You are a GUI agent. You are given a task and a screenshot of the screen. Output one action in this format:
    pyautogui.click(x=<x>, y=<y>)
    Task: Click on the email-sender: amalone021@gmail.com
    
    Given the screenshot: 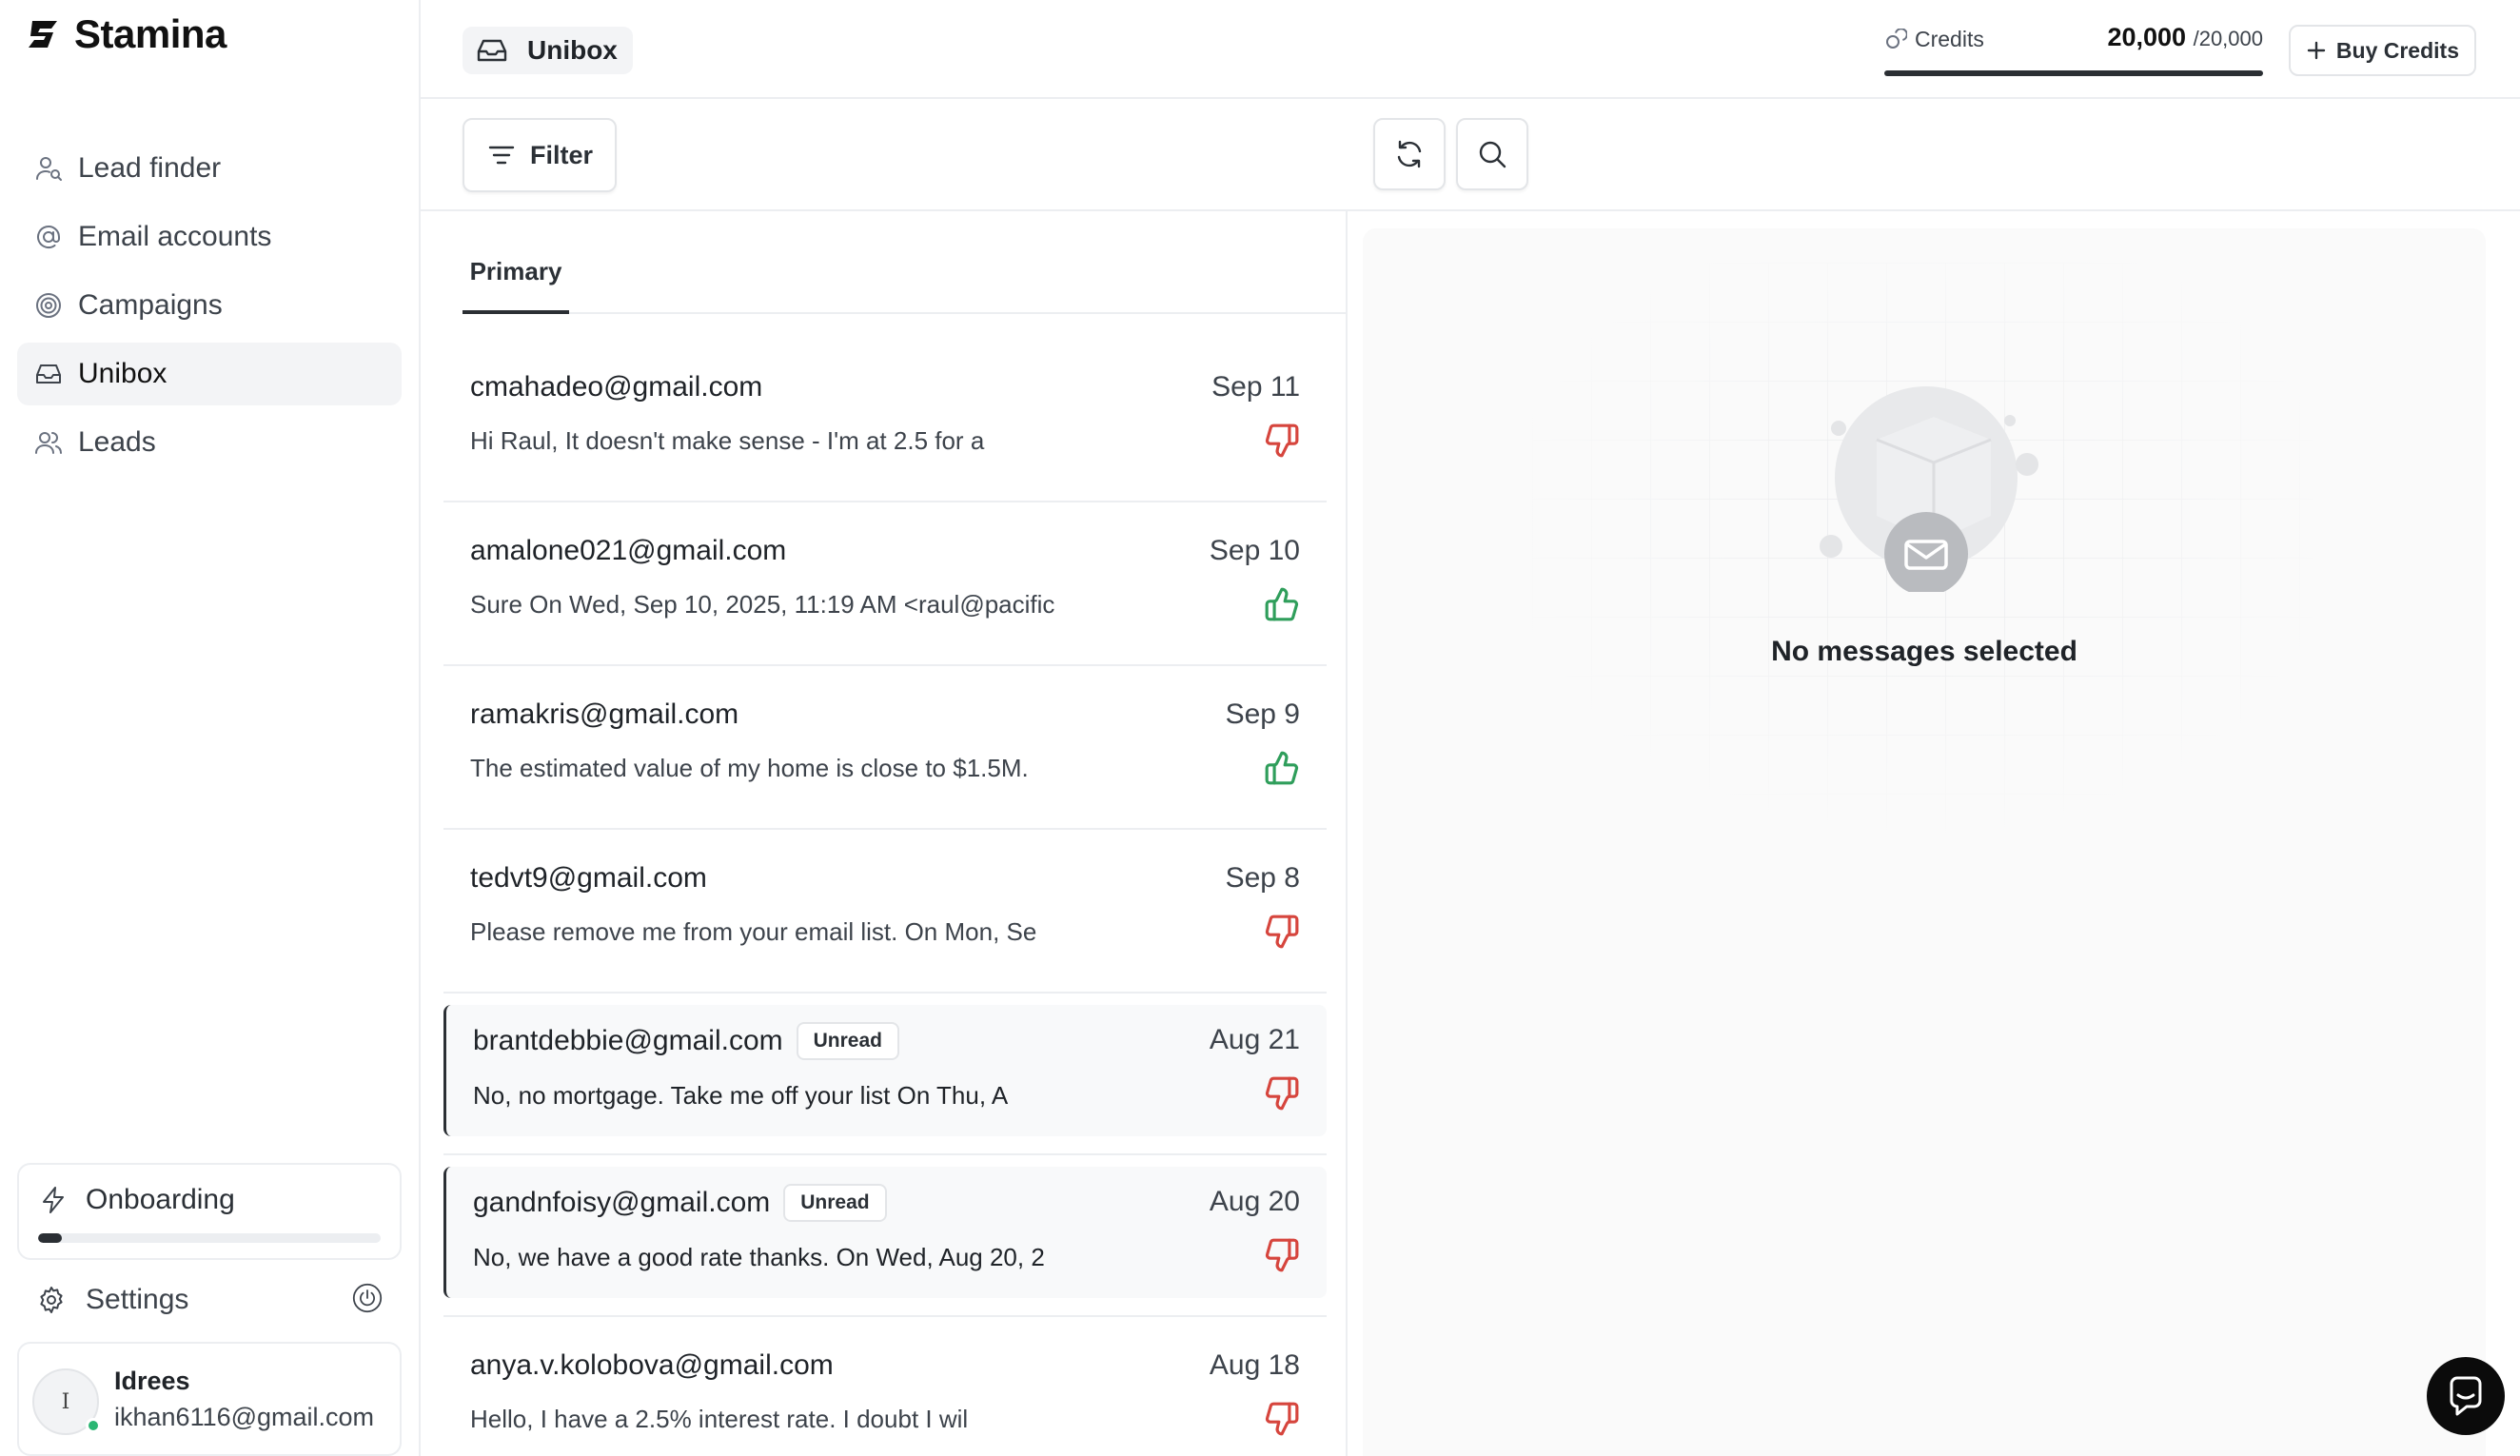 What is the action you would take?
    pyautogui.click(x=628, y=551)
    